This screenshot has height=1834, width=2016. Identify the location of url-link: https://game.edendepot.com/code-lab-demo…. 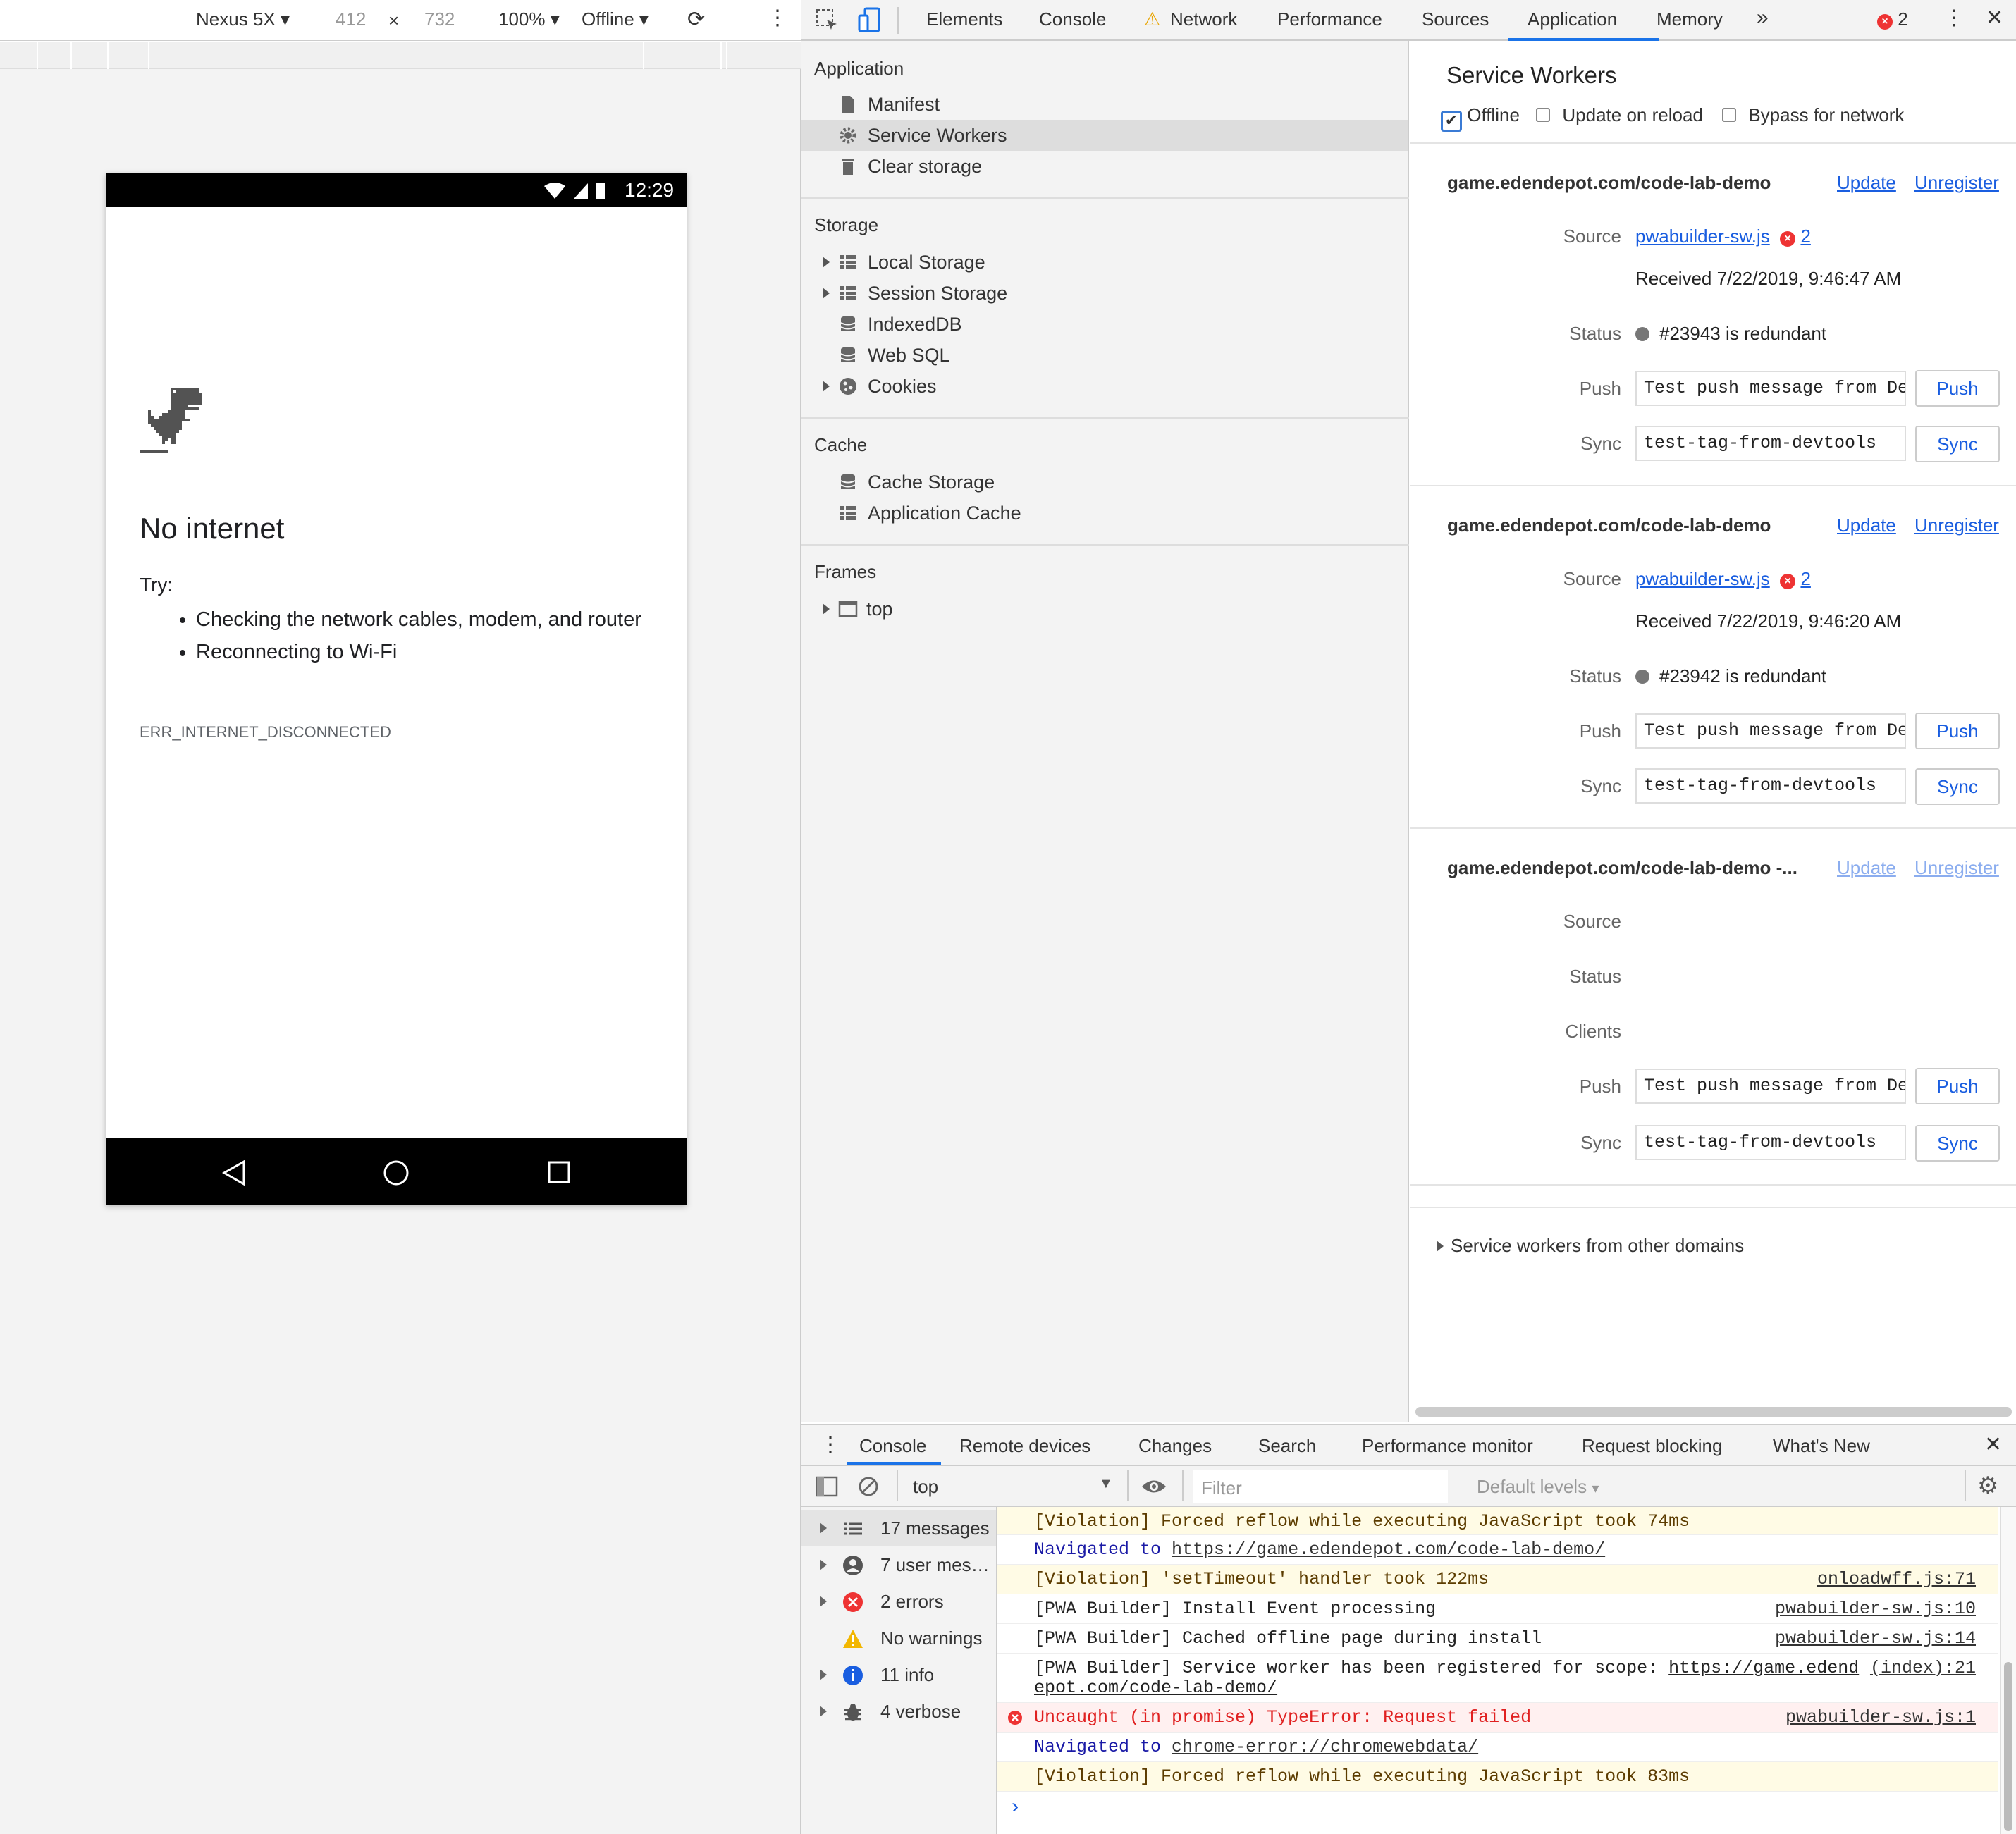
(1388, 1549).